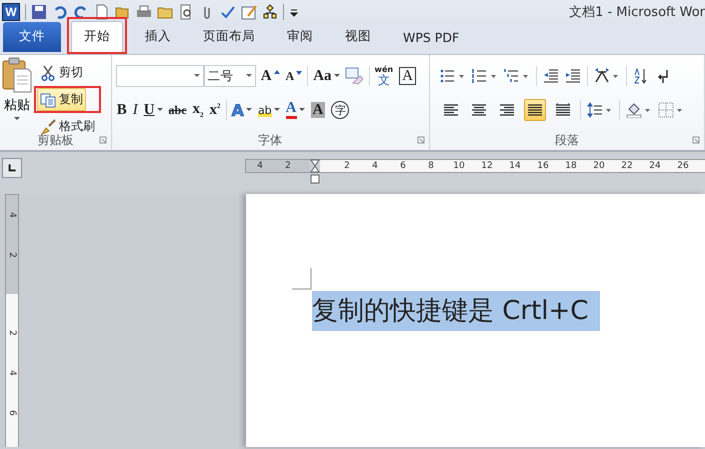  What do you see at coordinates (456, 311) in the screenshot?
I see `document-text: 复制的快捷键是 Crtl+C` at bounding box center [456, 311].